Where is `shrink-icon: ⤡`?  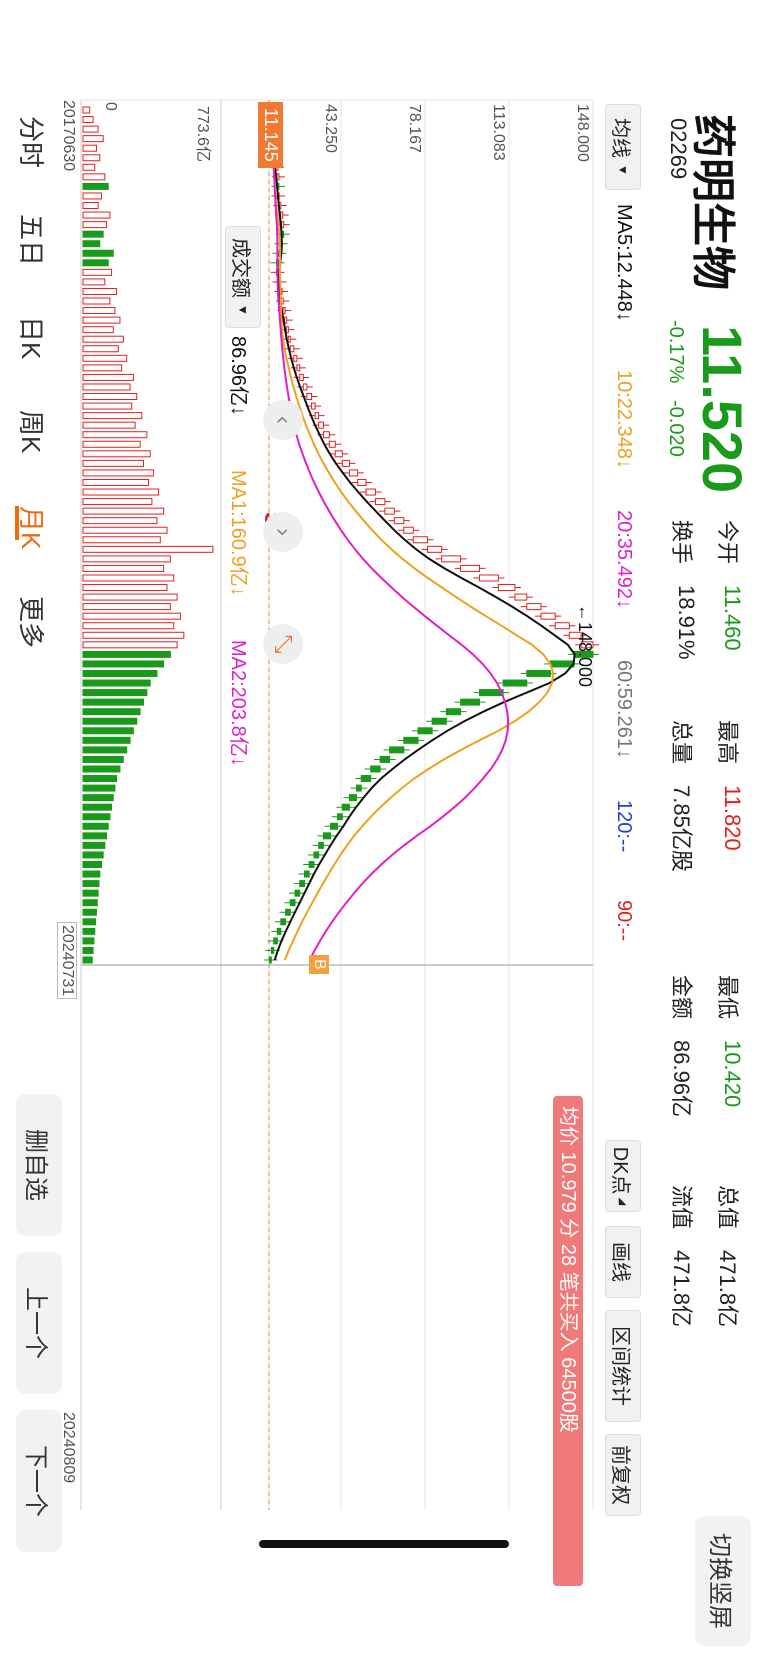
shrink-icon: ⤡ is located at coordinates (283, 644).